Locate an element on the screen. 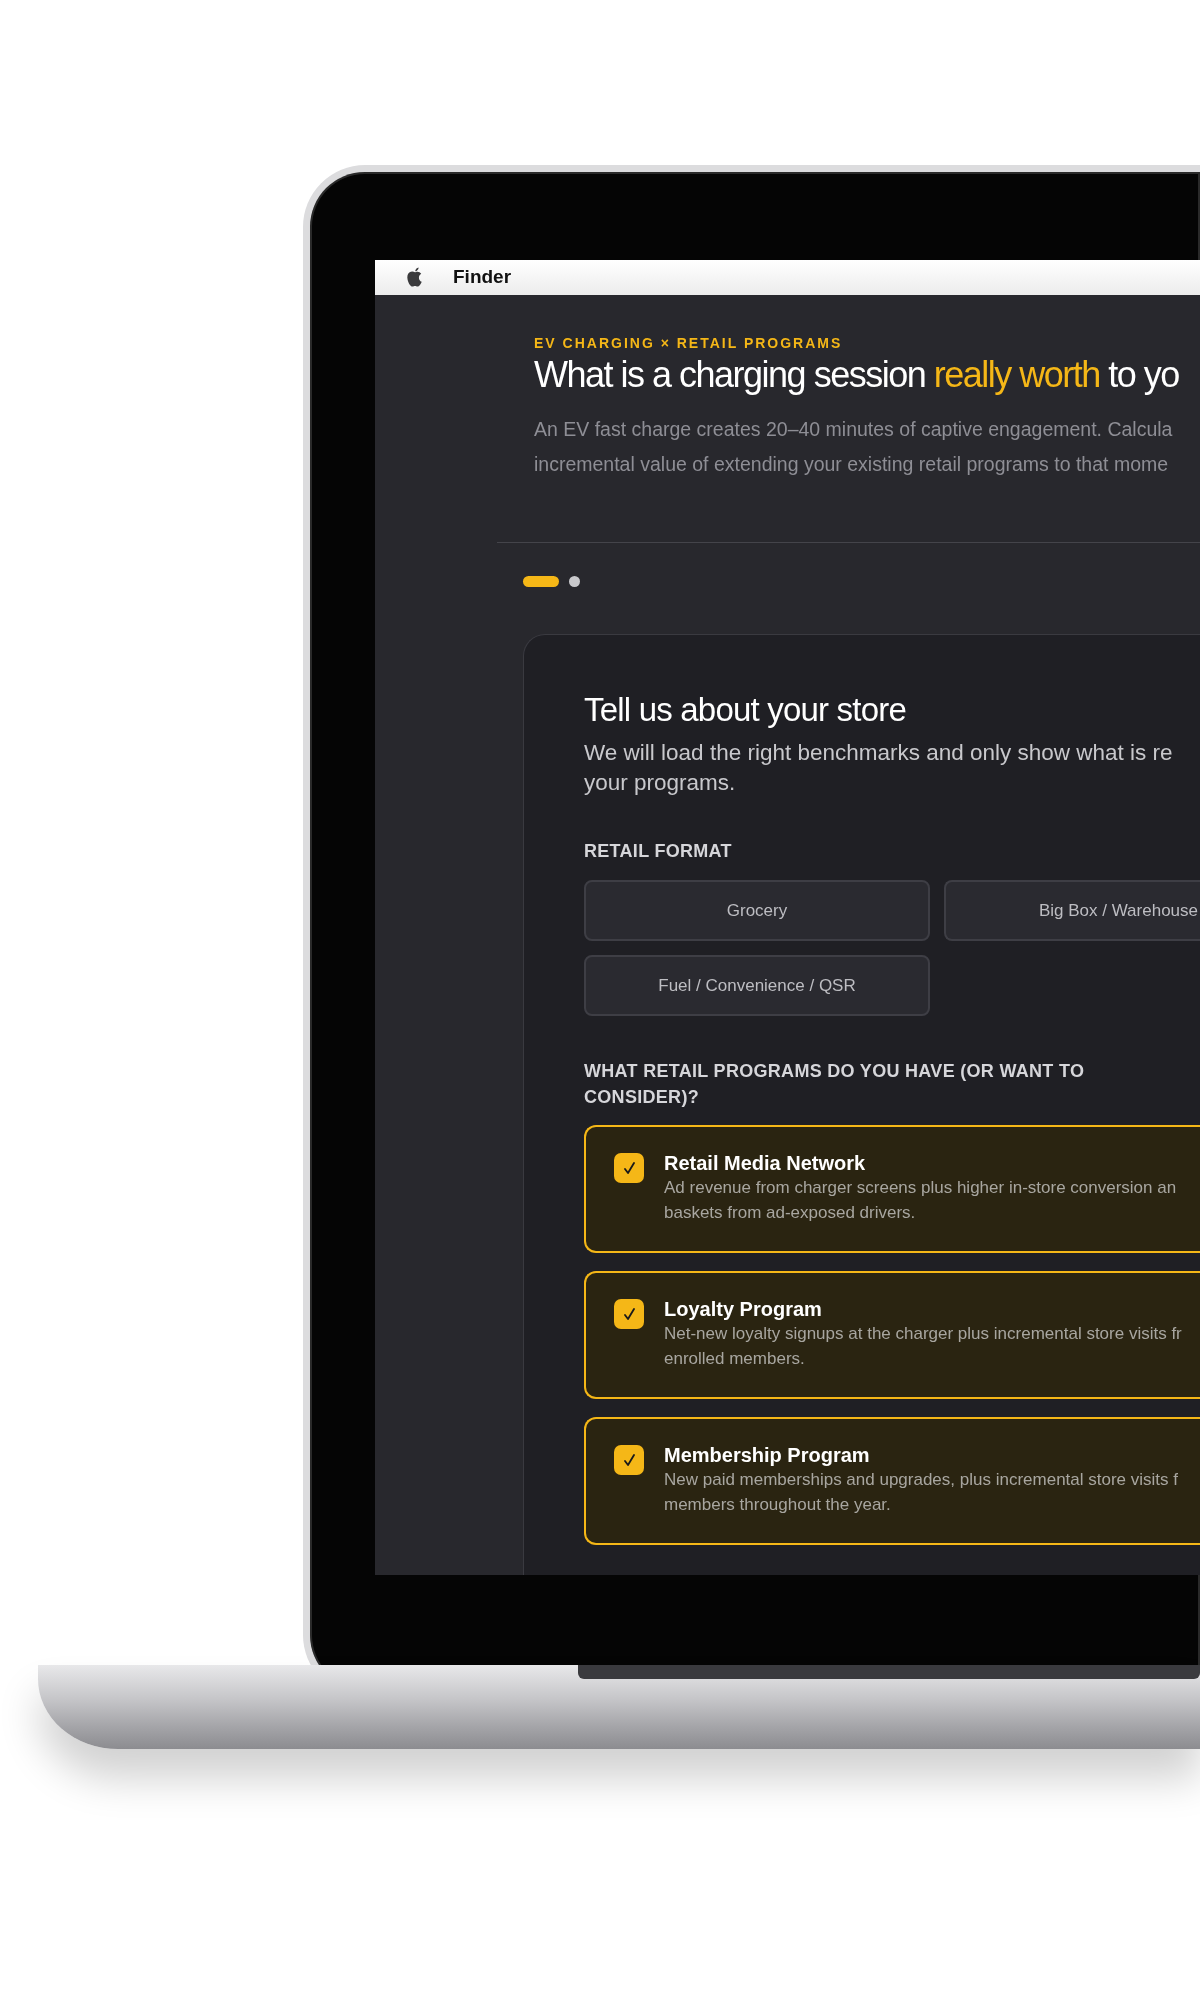 Image resolution: width=1200 pixels, height=2000 pixels. program-title: Membership Program is located at coordinates (767, 1455).